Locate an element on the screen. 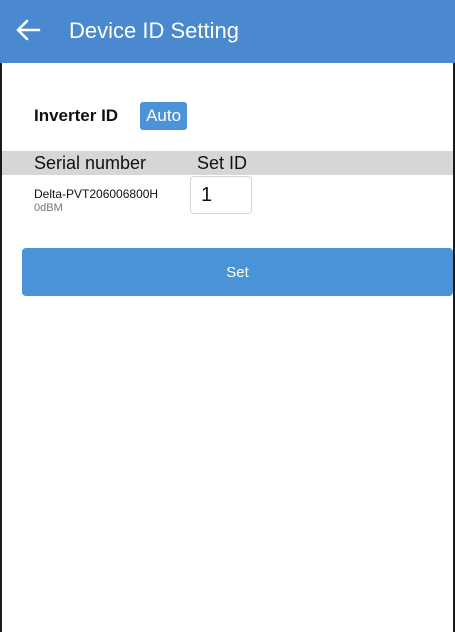 The height and width of the screenshot is (632, 455). column-header-serial-number: Serial number is located at coordinates (90, 163).